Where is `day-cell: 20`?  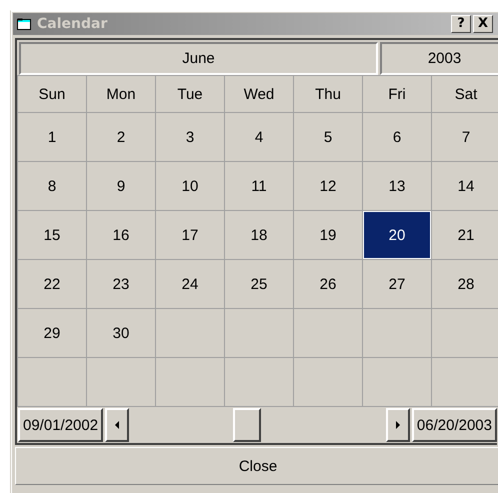 day-cell: 20 is located at coordinates (397, 235).